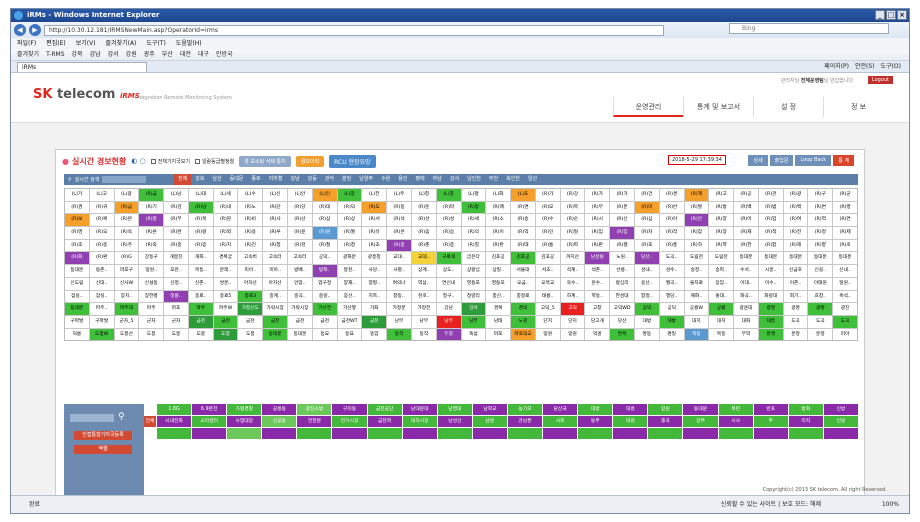  Describe the element at coordinates (547, 207) in the screenshot. I see `alarm-cell: (R)모` at that location.